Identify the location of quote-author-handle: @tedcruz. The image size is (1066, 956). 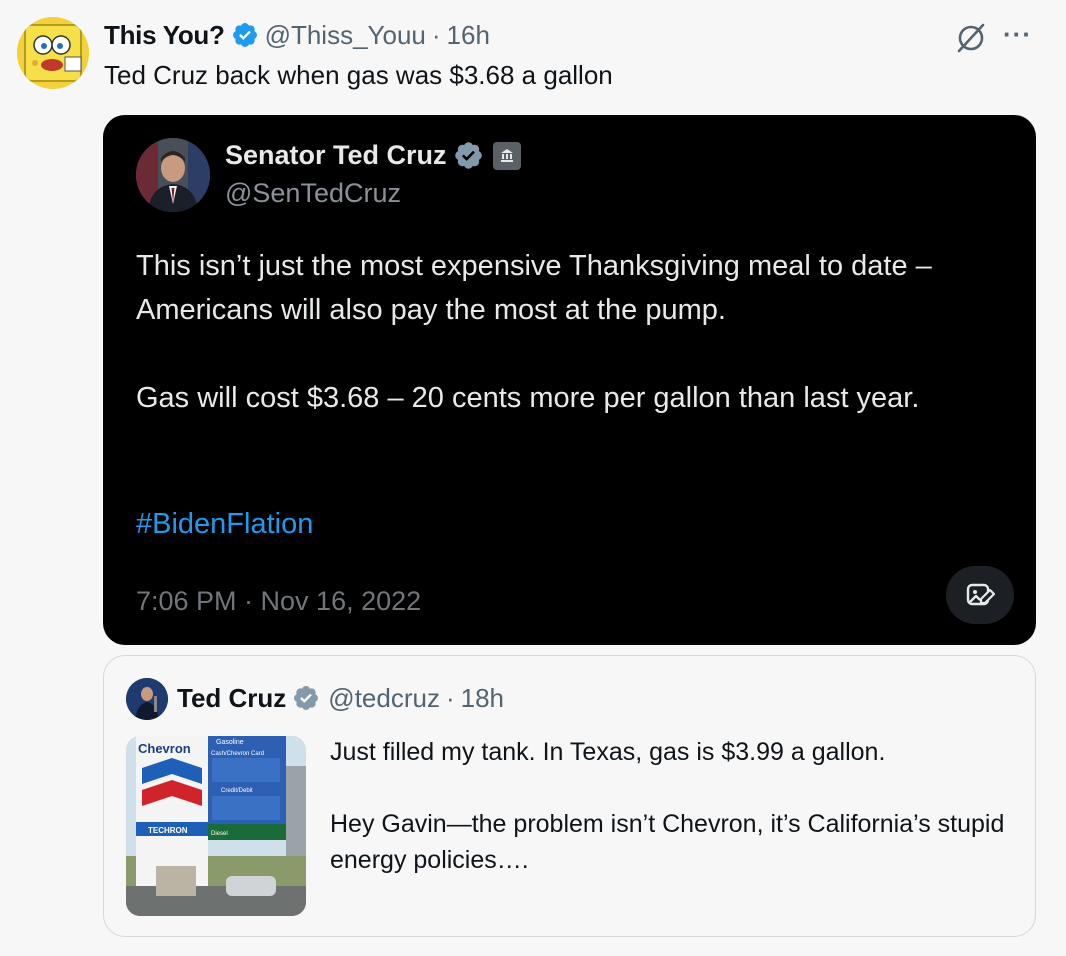
(384, 697).